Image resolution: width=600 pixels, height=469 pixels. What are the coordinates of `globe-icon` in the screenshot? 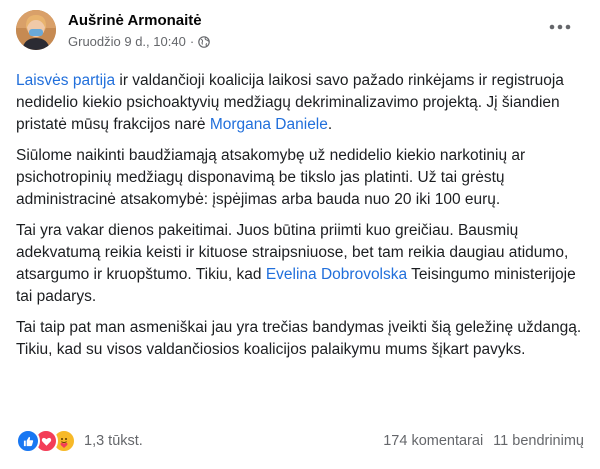 It's located at (204, 41).